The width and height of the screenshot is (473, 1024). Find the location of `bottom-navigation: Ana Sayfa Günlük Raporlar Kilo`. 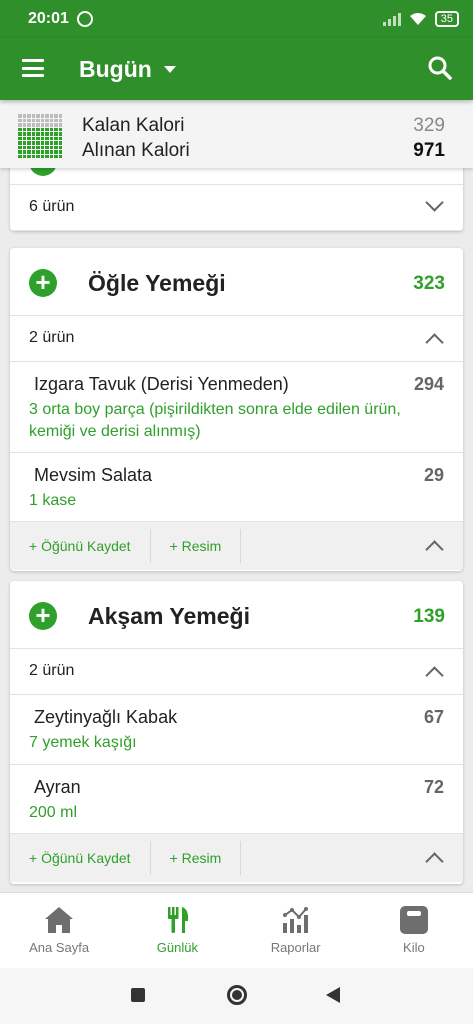

bottom-navigation: Ana Sayfa Günlük Raporlar Kilo is located at coordinates (236, 930).